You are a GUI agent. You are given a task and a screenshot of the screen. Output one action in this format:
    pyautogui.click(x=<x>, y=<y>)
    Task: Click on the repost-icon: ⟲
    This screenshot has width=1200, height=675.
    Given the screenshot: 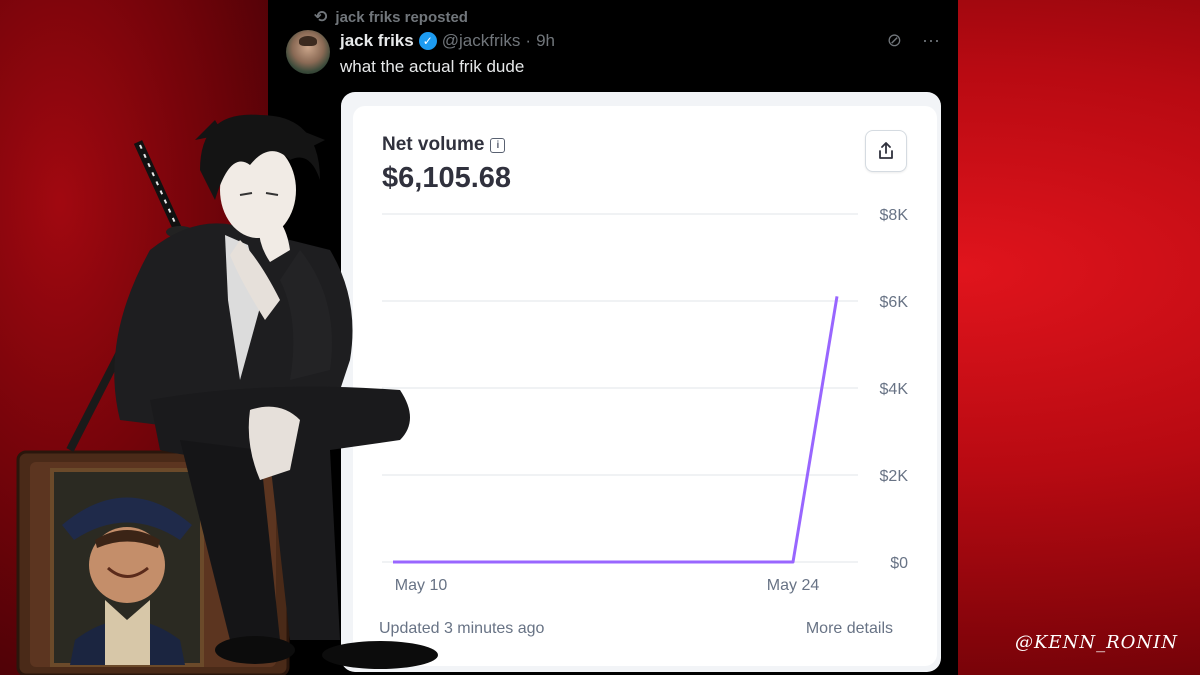 What is the action you would take?
    pyautogui.click(x=321, y=17)
    